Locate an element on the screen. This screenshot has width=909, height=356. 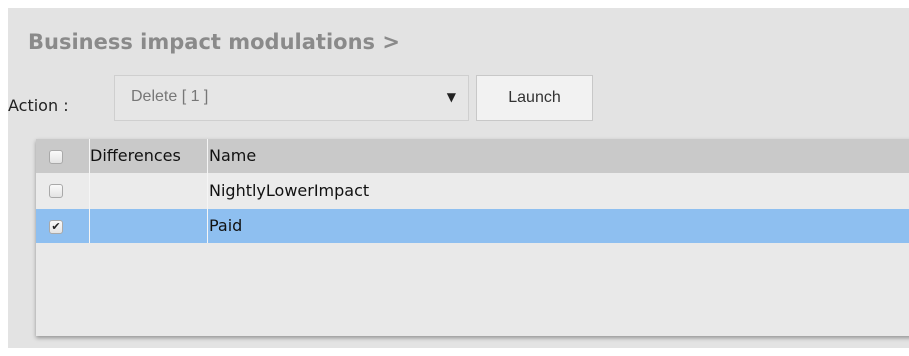
page-title: Business impact modulations > is located at coordinates (214, 42).